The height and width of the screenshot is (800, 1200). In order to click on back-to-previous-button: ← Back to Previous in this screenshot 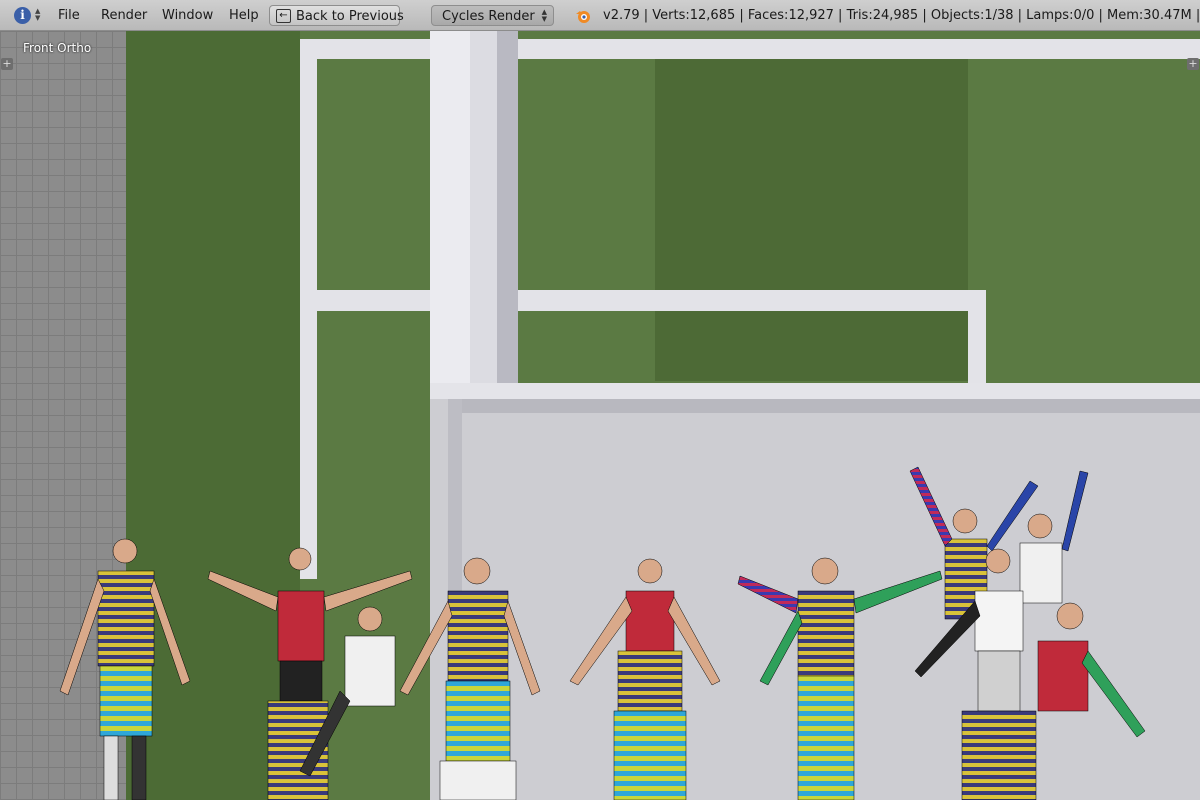, I will do `click(336, 15)`.